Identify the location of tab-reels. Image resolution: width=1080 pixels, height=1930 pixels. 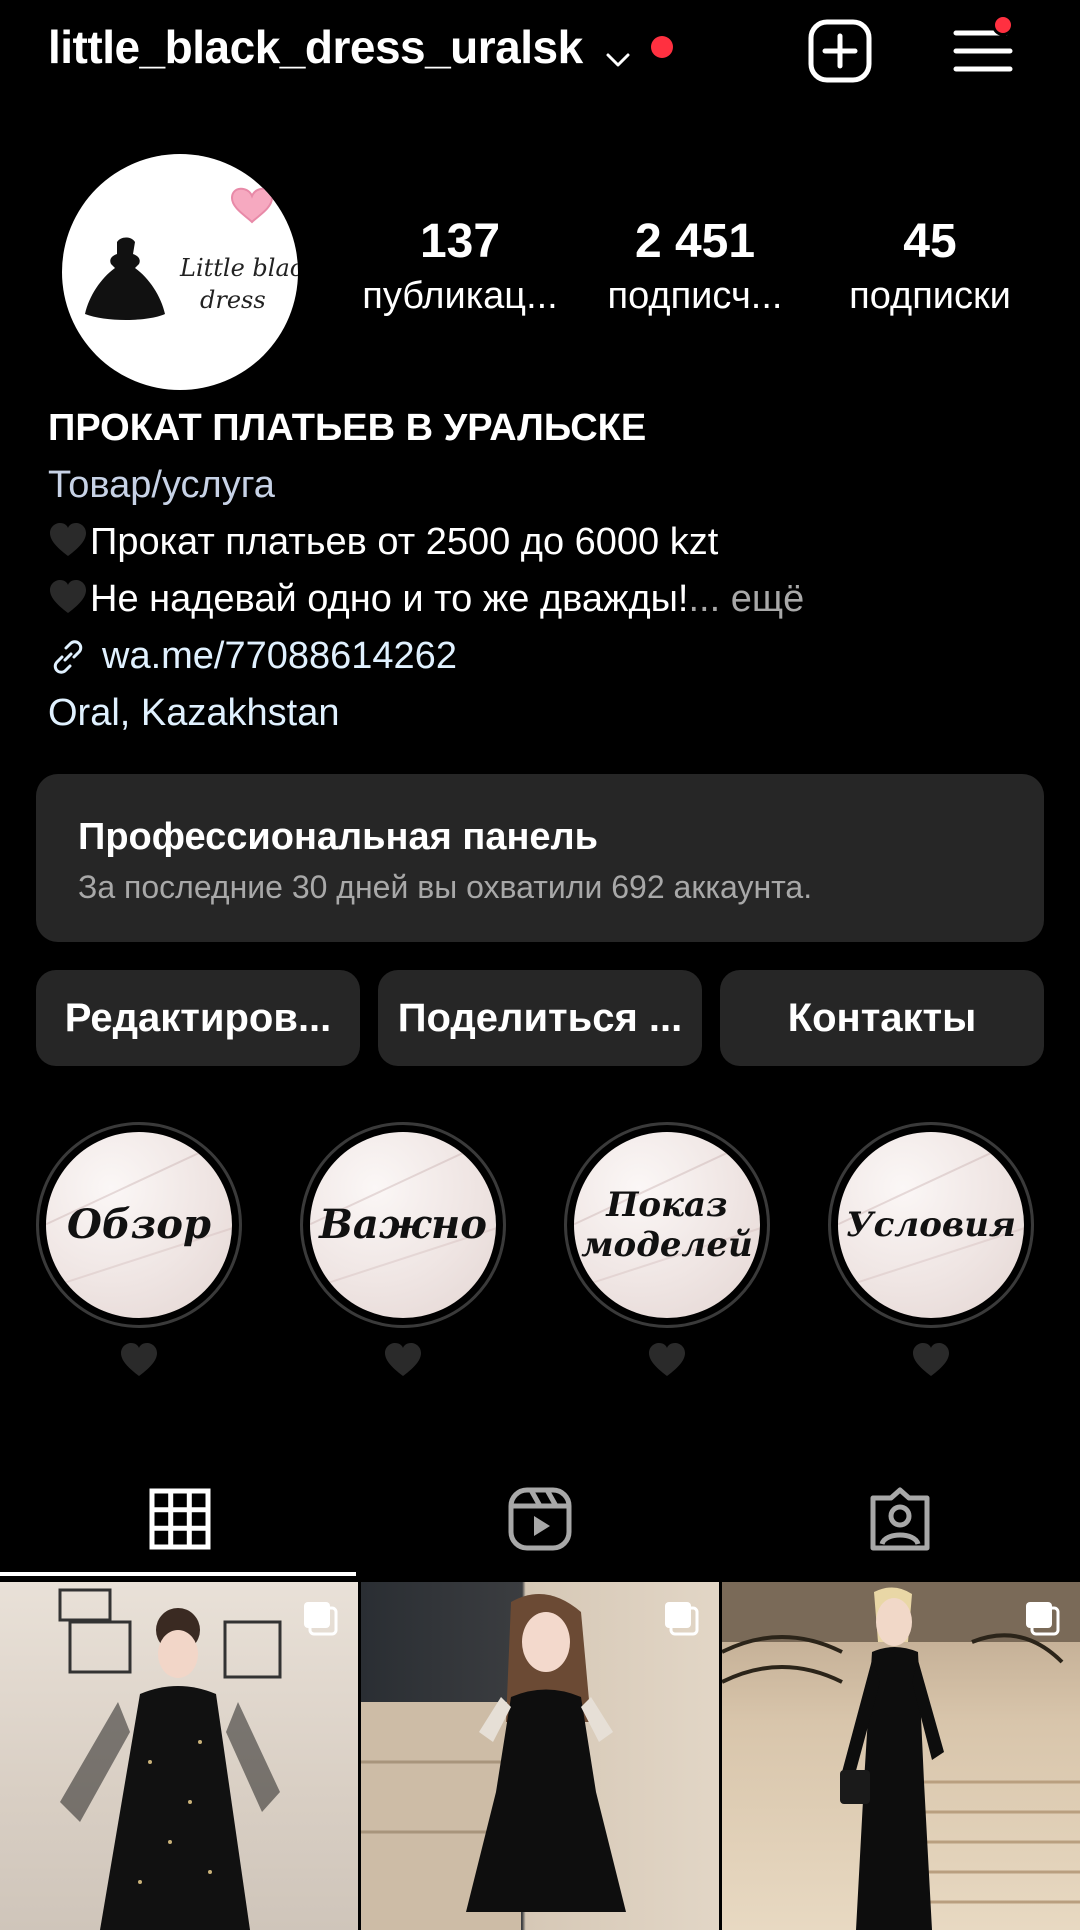
(540, 1519).